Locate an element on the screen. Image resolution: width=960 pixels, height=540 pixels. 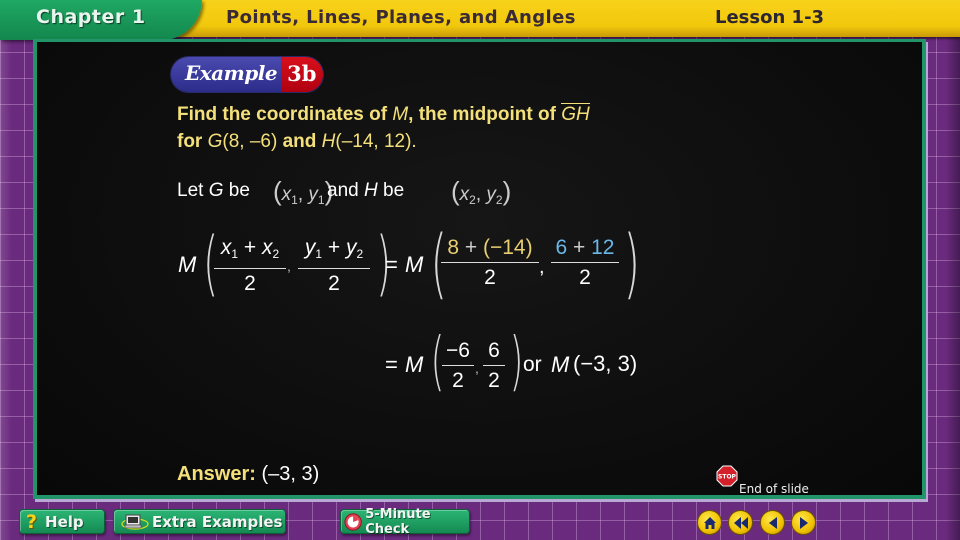
numerator: y1 + y2 is located at coordinates (334, 251).